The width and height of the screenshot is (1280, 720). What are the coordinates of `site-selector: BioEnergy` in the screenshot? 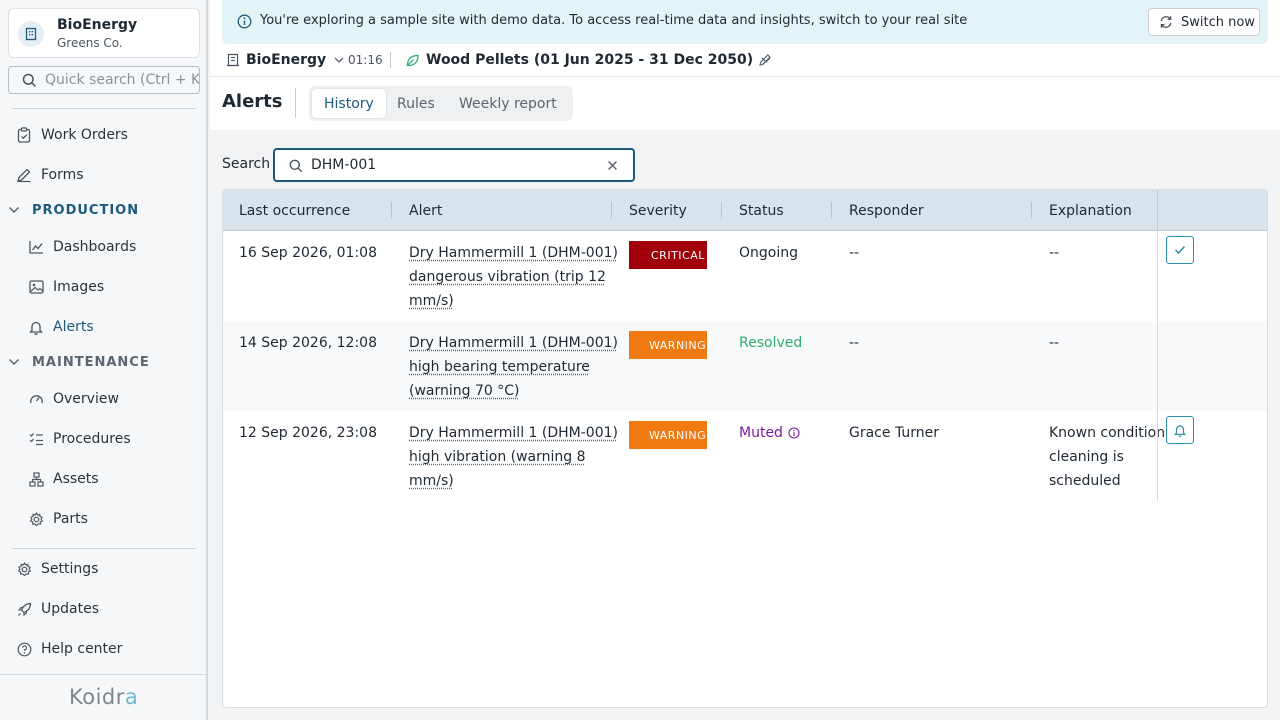 It's located at (285, 60).